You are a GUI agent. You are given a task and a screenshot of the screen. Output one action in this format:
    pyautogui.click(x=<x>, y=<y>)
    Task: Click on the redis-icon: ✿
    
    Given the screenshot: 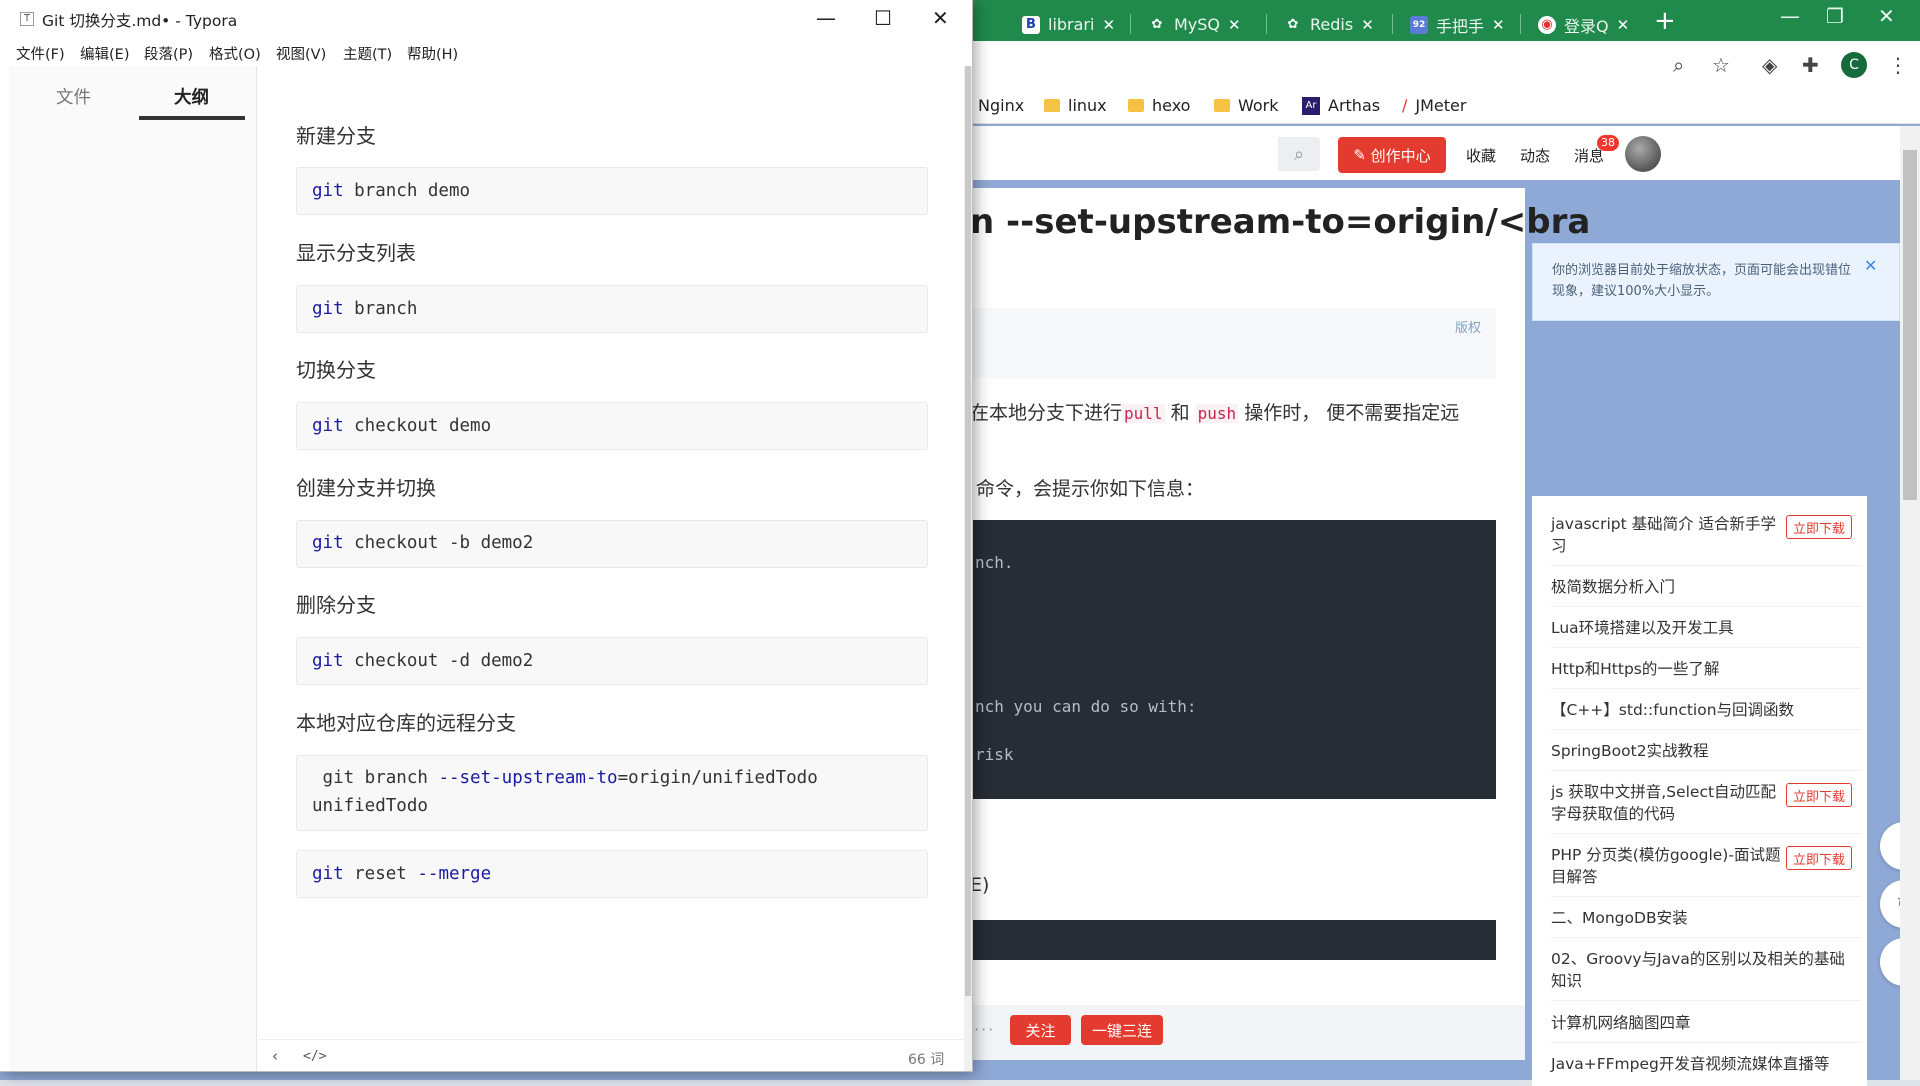 What is the action you would take?
    pyautogui.click(x=1293, y=24)
    